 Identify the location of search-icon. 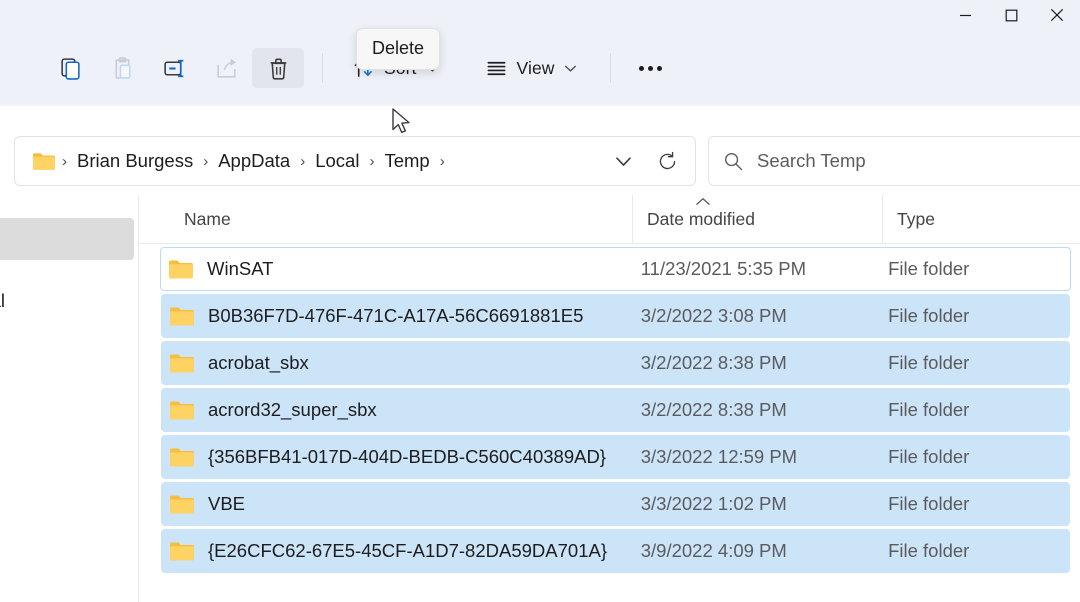
(734, 161).